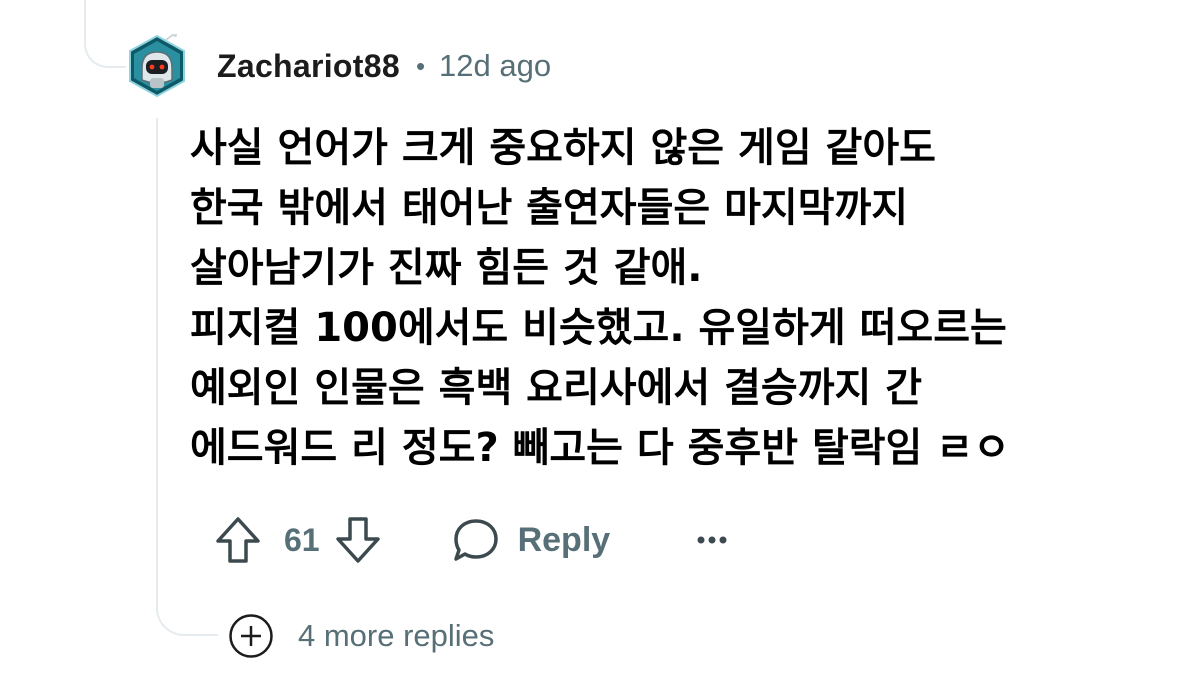 The width and height of the screenshot is (1179, 695). I want to click on ellipsis-icon, so click(712, 540).